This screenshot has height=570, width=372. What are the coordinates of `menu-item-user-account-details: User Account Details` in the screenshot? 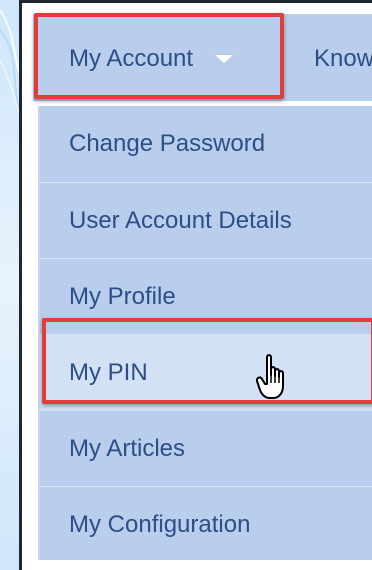 It's located at (206, 220).